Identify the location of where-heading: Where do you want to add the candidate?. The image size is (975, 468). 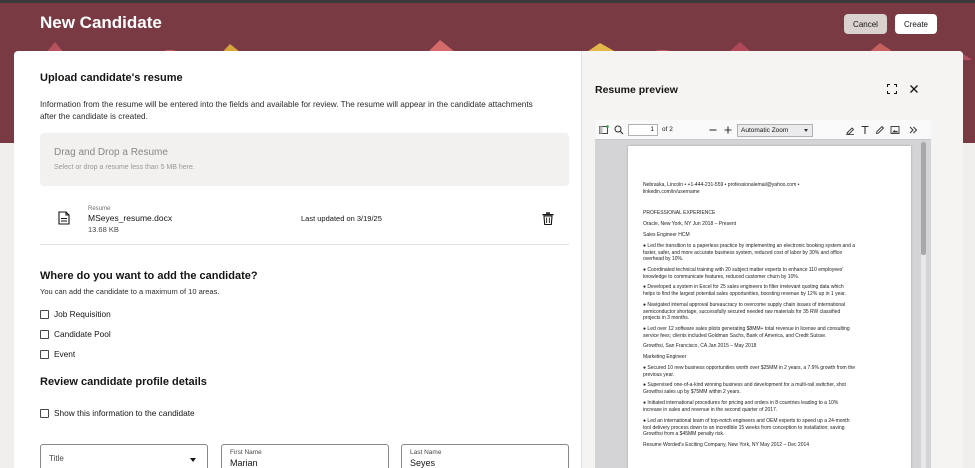
(149, 276).